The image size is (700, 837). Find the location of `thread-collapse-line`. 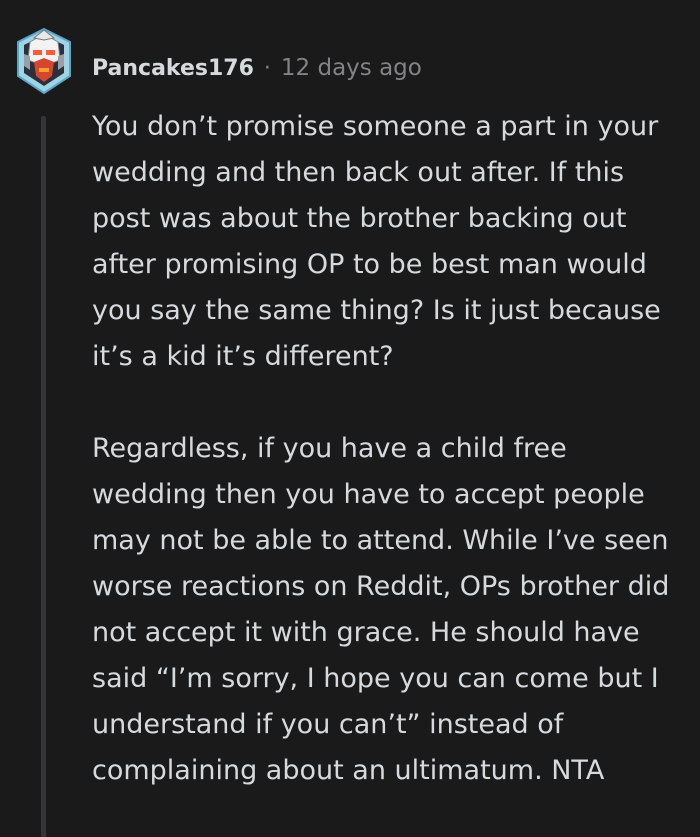

thread-collapse-line is located at coordinates (43, 476).